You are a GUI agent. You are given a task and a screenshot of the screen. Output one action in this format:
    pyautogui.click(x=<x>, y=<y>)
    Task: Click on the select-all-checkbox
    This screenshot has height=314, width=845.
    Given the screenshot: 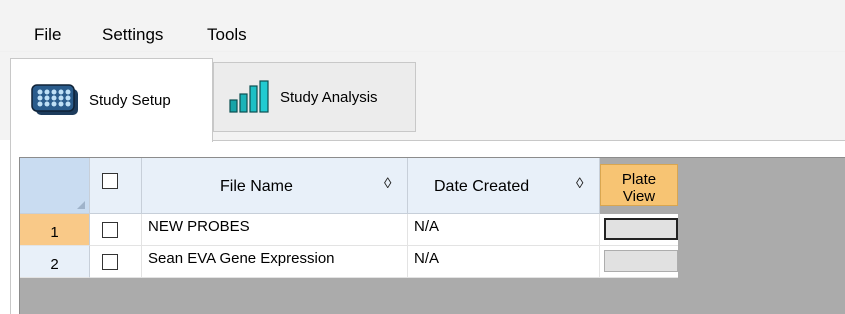 What is the action you would take?
    pyautogui.click(x=110, y=181)
    